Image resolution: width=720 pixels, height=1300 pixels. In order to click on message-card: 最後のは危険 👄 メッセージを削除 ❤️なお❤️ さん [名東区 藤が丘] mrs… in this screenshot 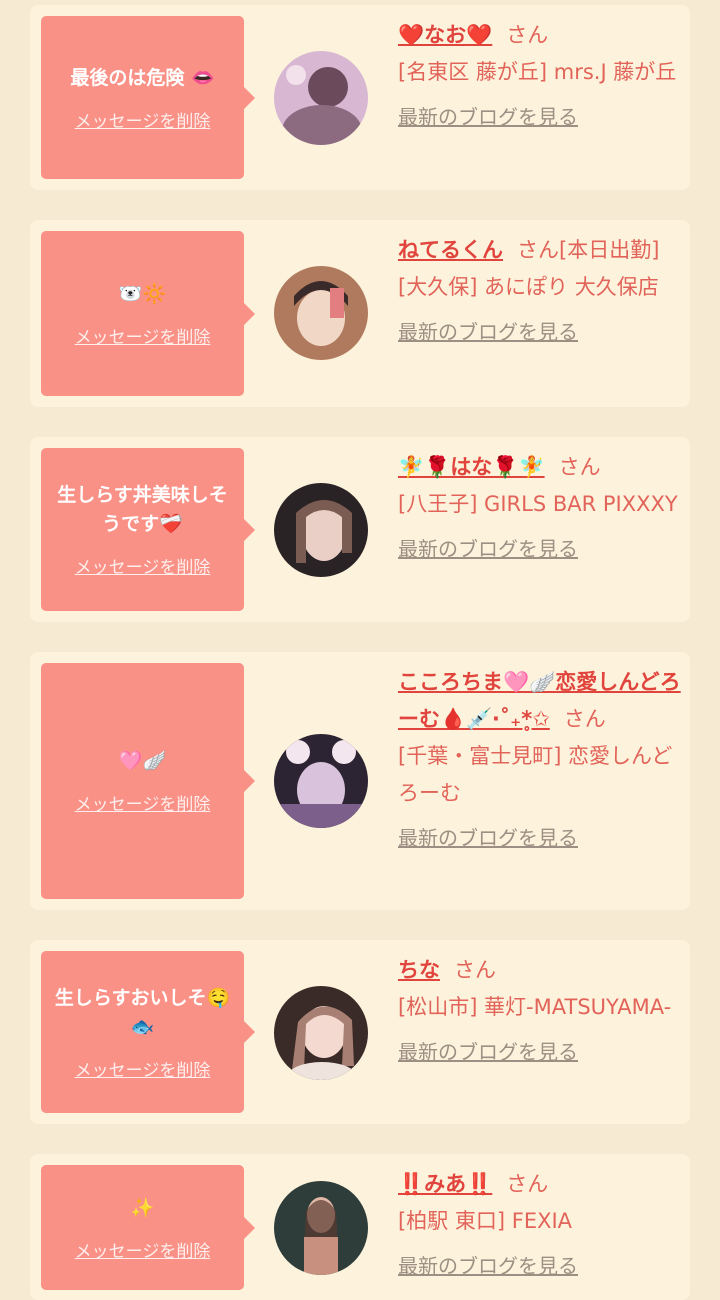, I will do `click(360, 97)`.